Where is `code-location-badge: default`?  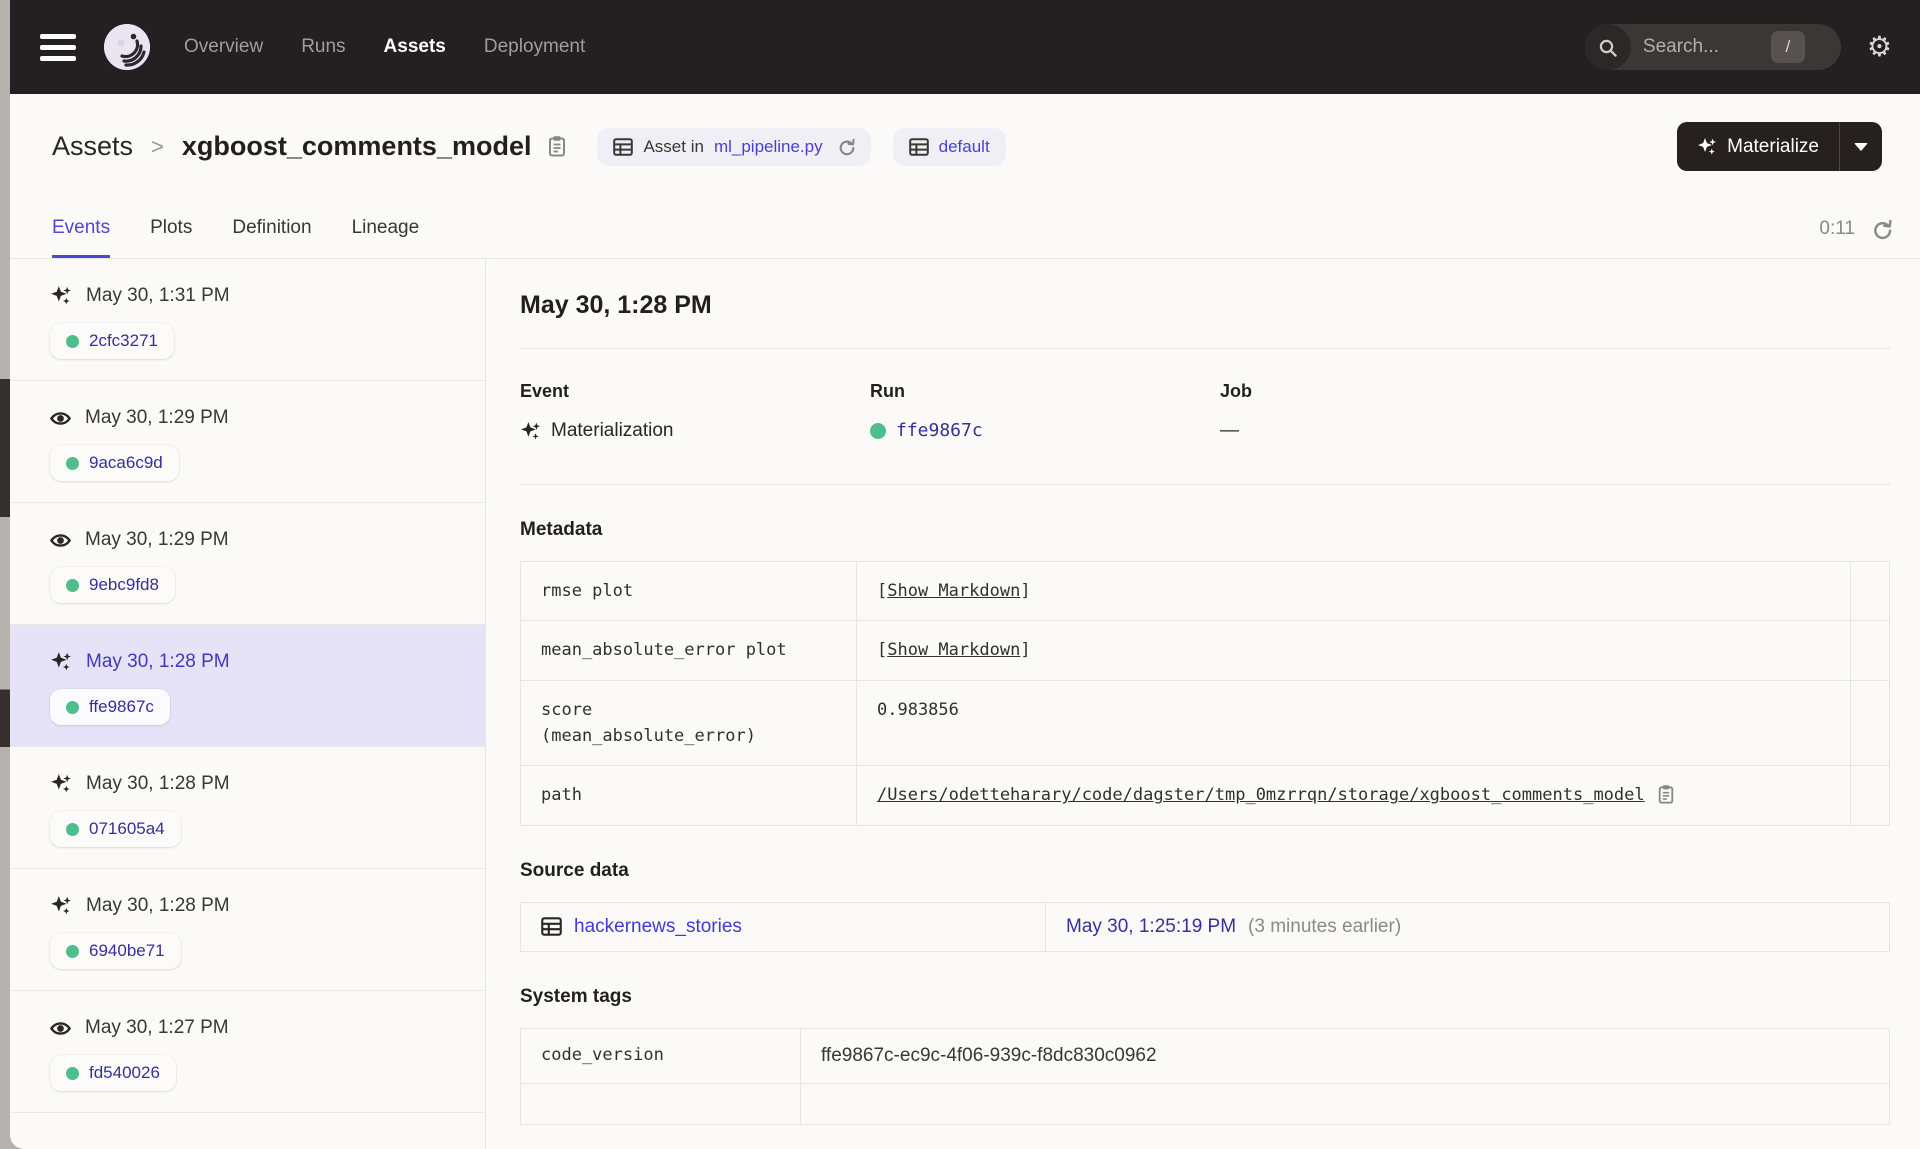
code-location-badge: default is located at coordinates (949, 146).